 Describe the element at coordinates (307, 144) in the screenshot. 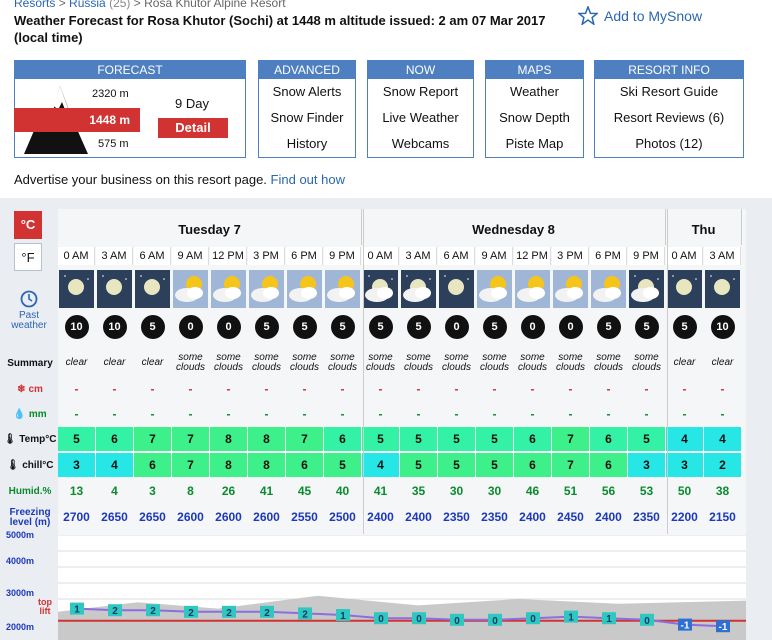

I see `history-link: History` at that location.